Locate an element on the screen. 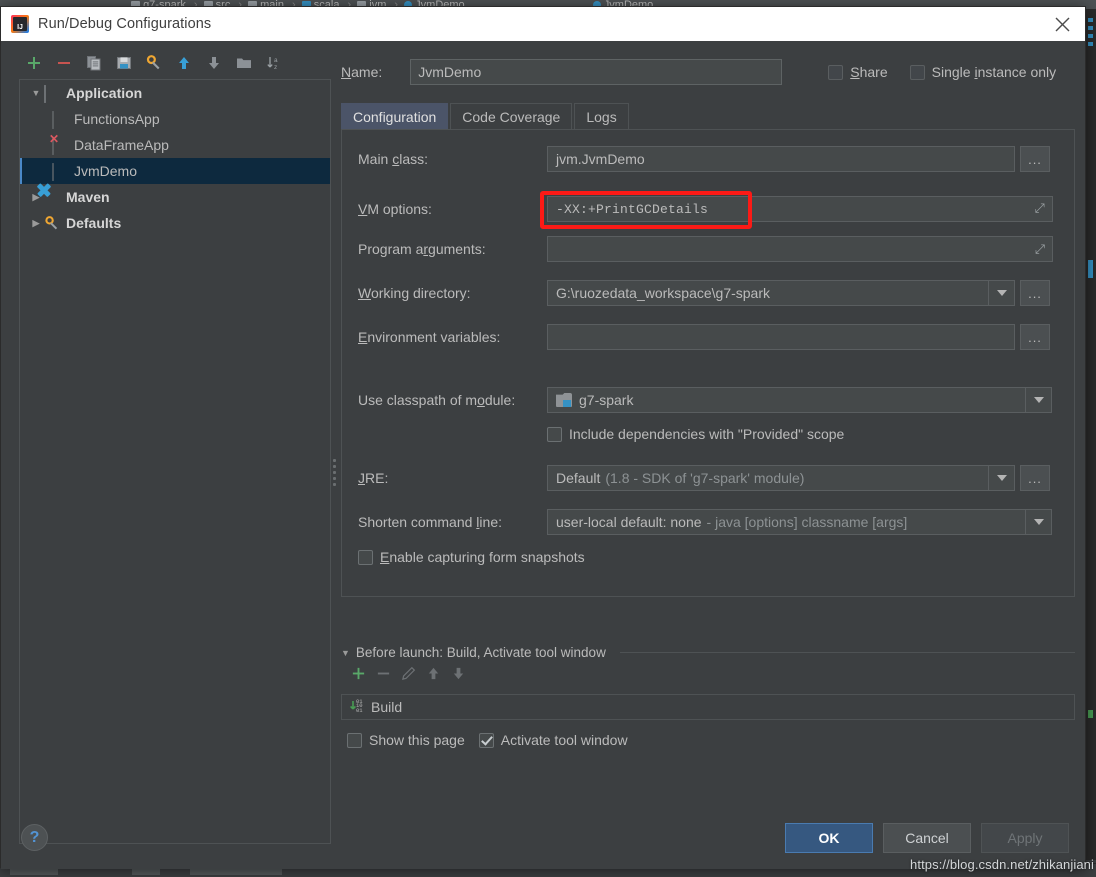 The height and width of the screenshot is (877, 1096). vm-options-row: VM options: -XX:+PrintGCDetails ⤢ is located at coordinates (708, 209).